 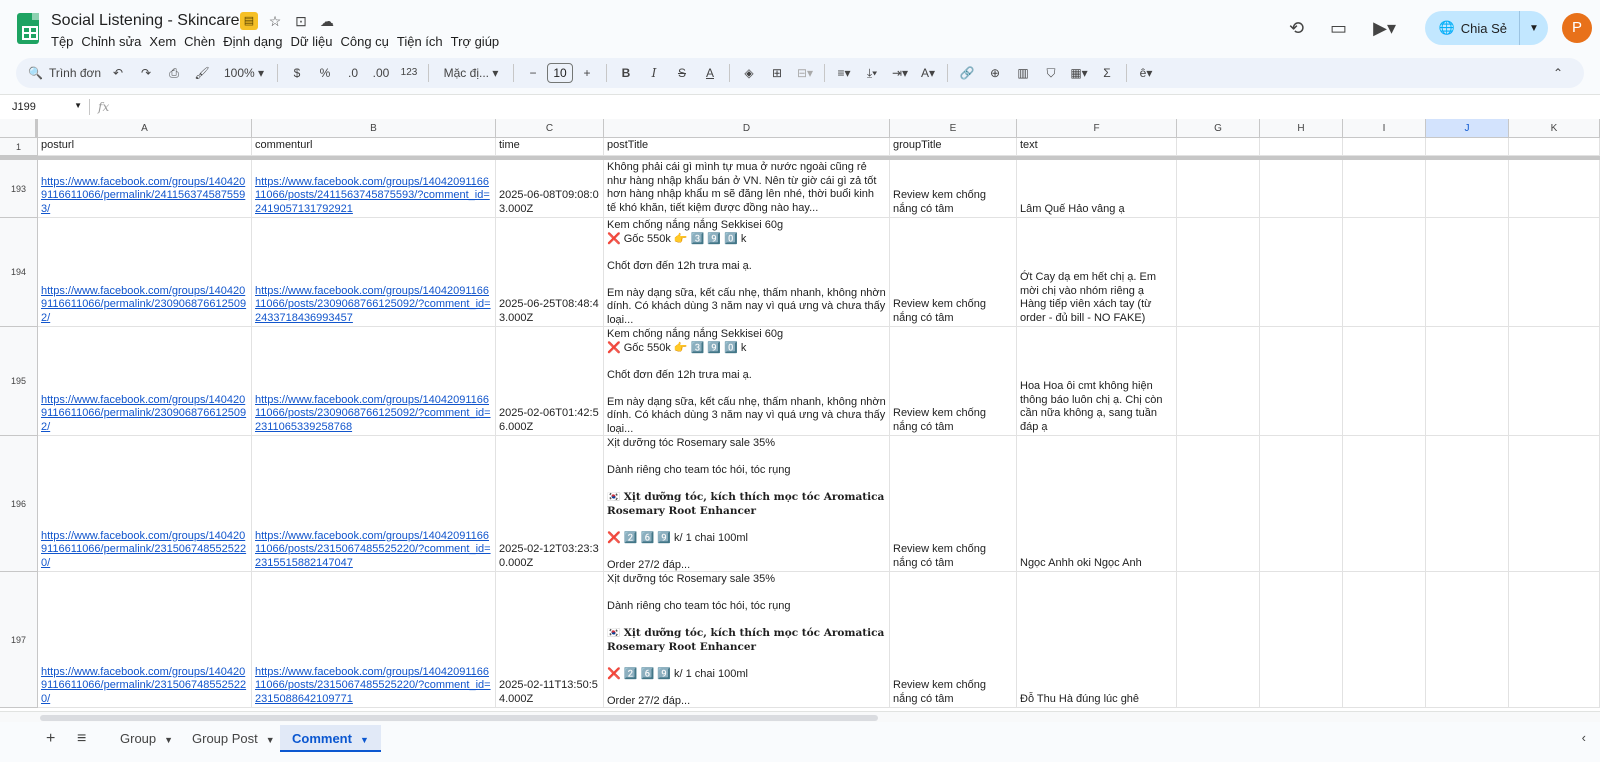 I want to click on font-size-input: 10, so click(x=560, y=73).